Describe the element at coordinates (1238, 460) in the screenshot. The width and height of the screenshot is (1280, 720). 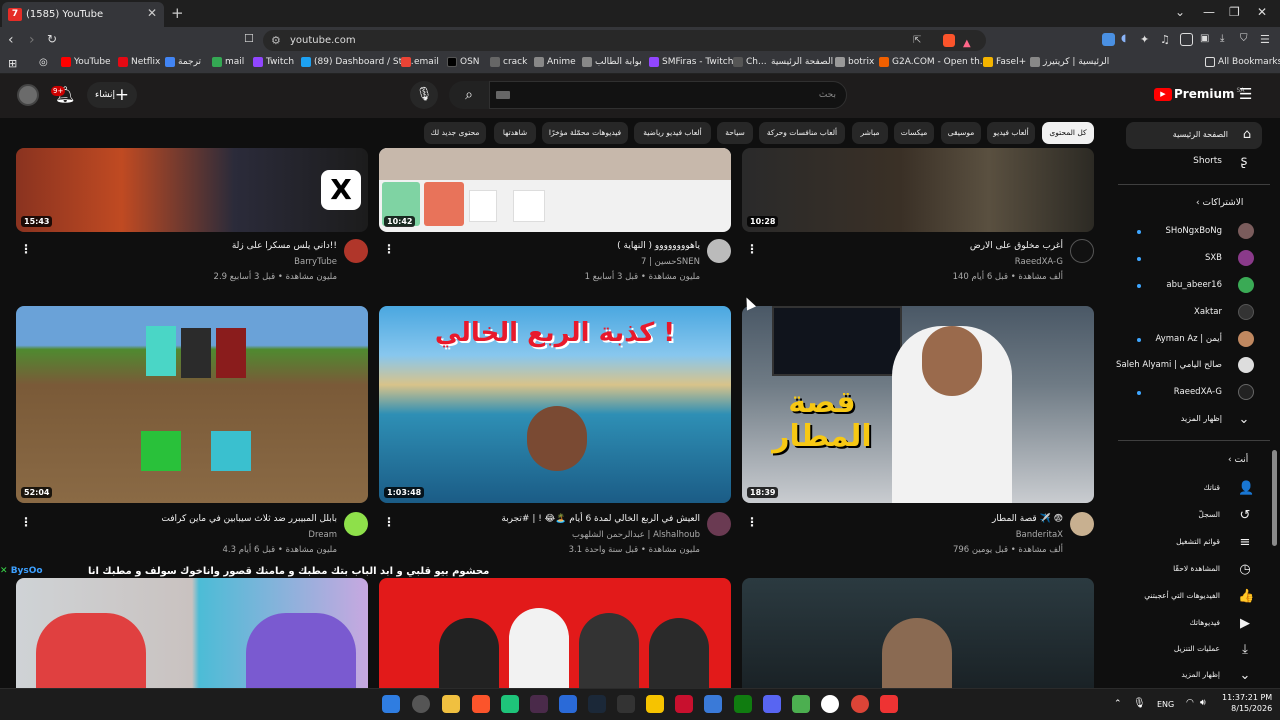
I see `you-section-header: ‹ أنت` at that location.